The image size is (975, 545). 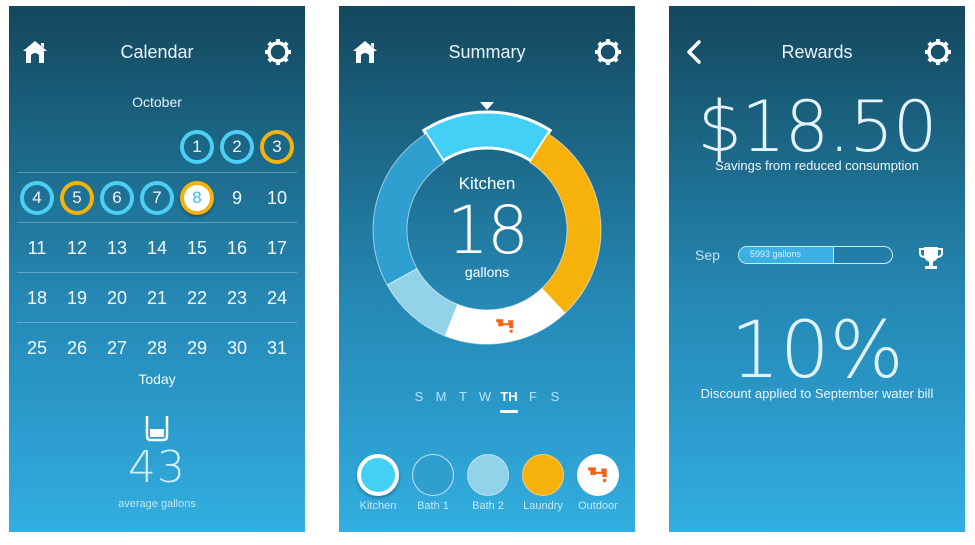 I want to click on consumption-progress-bar: 5993 gallons, so click(x=815, y=255).